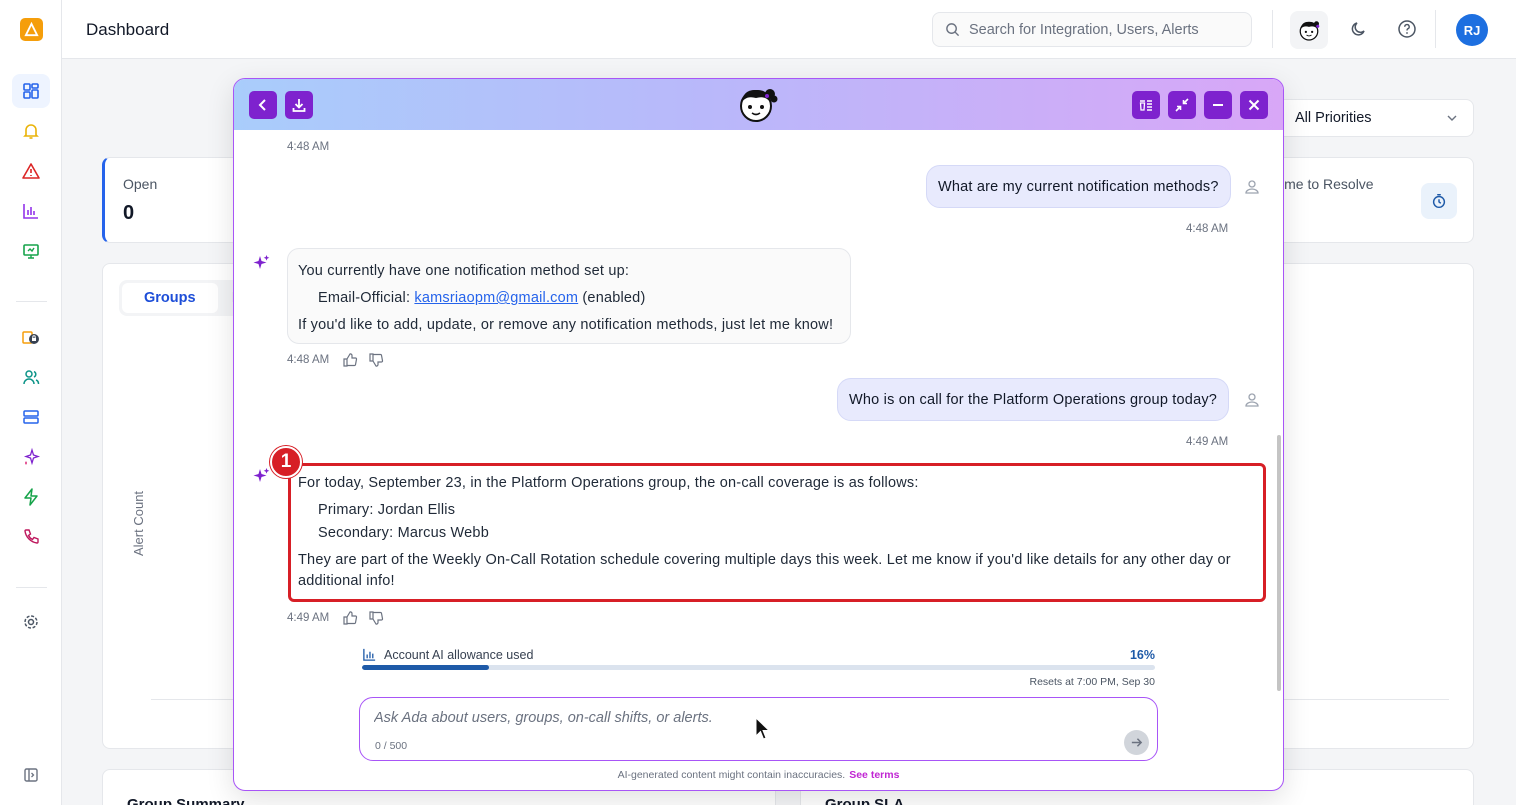  What do you see at coordinates (31, 91) in the screenshot?
I see `sidebar-item-dashboard` at bounding box center [31, 91].